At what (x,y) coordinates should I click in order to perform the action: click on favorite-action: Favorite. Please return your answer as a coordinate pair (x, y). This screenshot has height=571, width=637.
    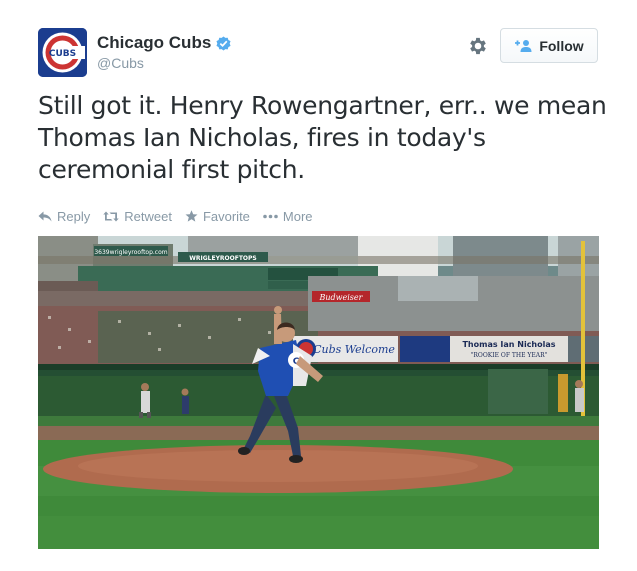
    Looking at the image, I should click on (217, 216).